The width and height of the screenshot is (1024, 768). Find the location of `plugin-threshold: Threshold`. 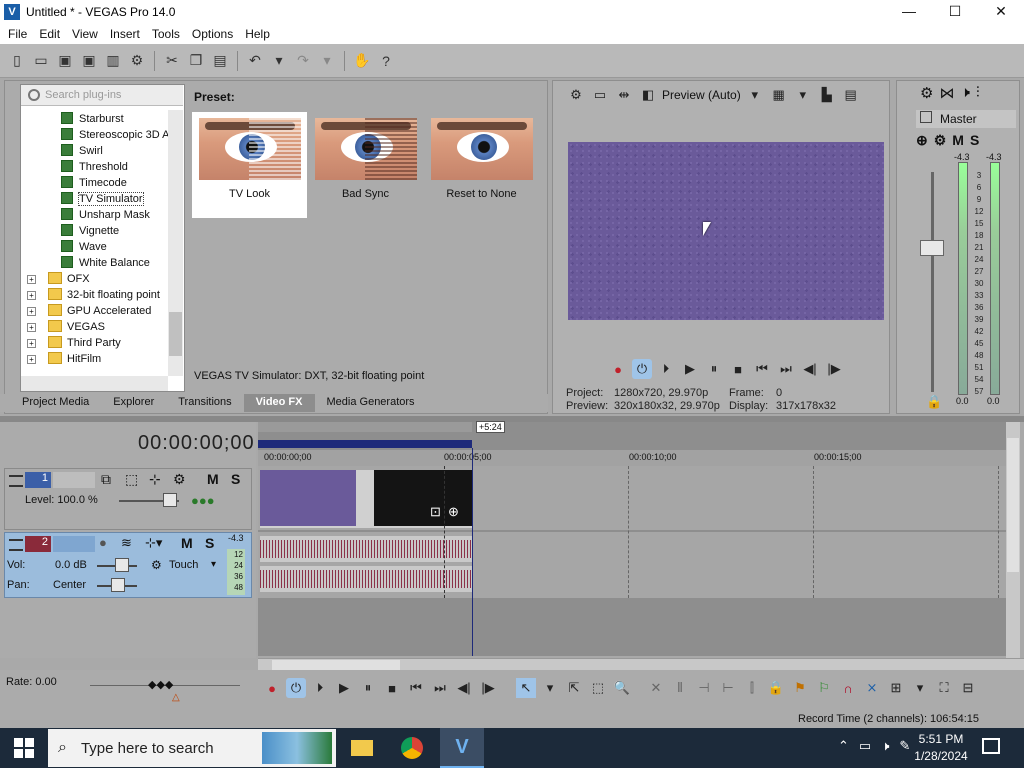

plugin-threshold: Threshold is located at coordinates (94, 167).